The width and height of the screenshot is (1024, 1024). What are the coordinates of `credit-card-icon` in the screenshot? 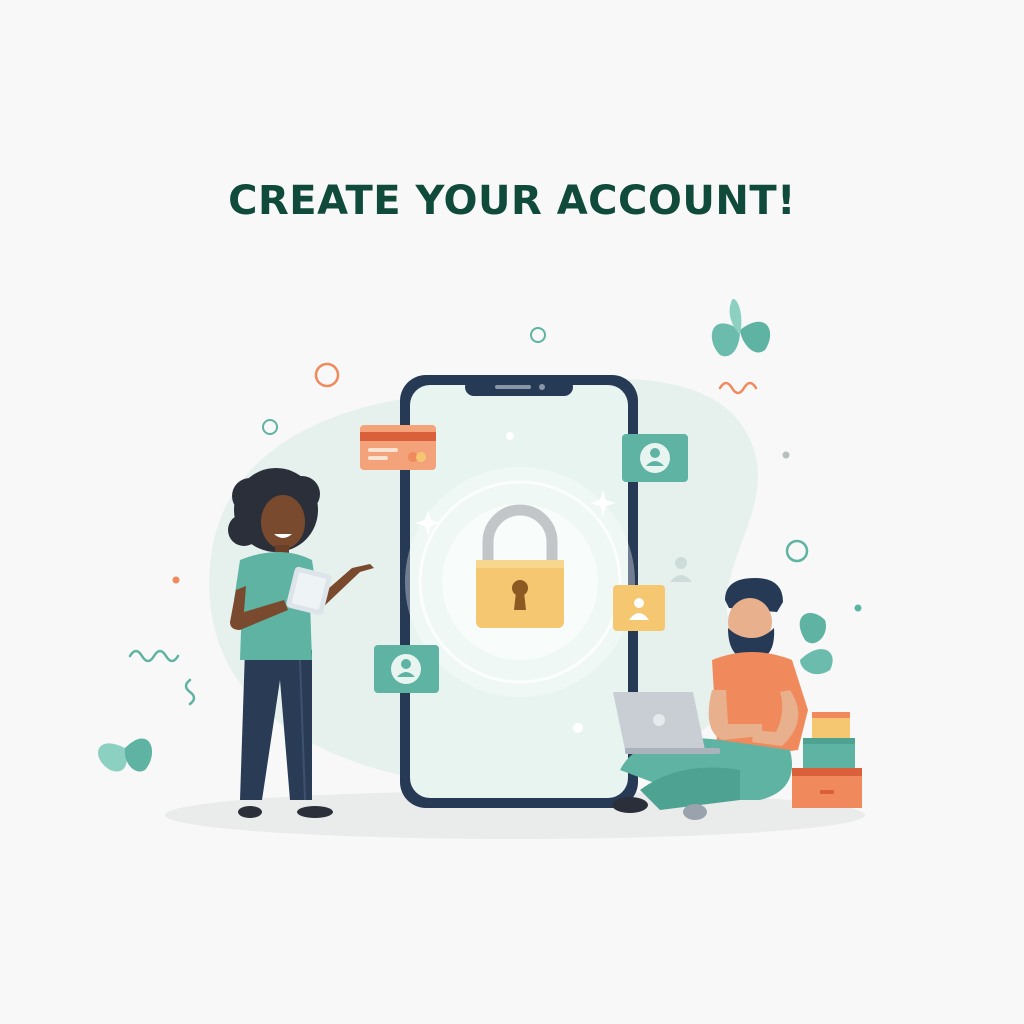 It's located at (398, 447).